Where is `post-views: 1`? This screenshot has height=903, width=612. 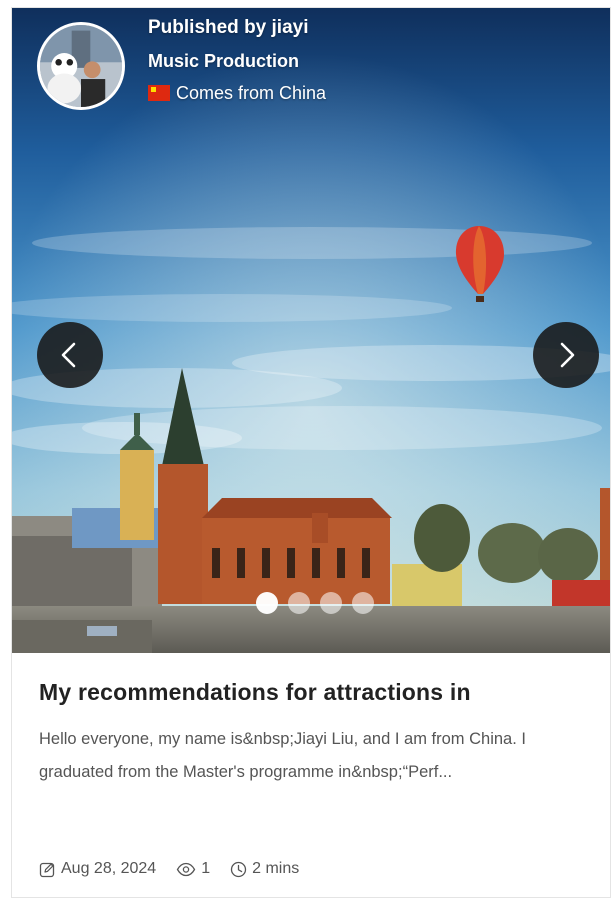
post-views: 1 is located at coordinates (193, 869).